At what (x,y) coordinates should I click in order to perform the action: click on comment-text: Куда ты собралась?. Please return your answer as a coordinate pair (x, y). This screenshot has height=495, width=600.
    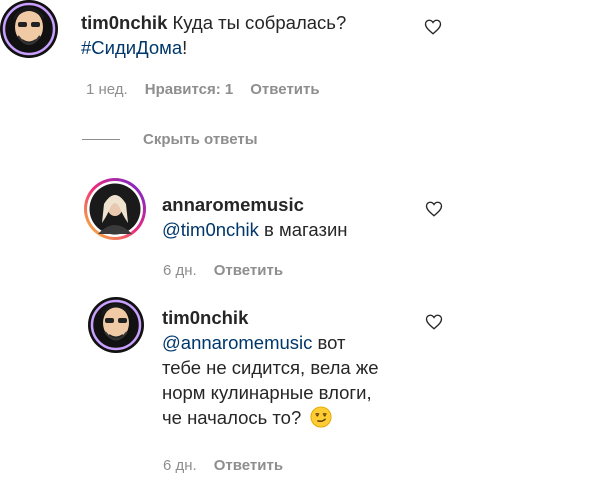
    Looking at the image, I should click on (259, 22).